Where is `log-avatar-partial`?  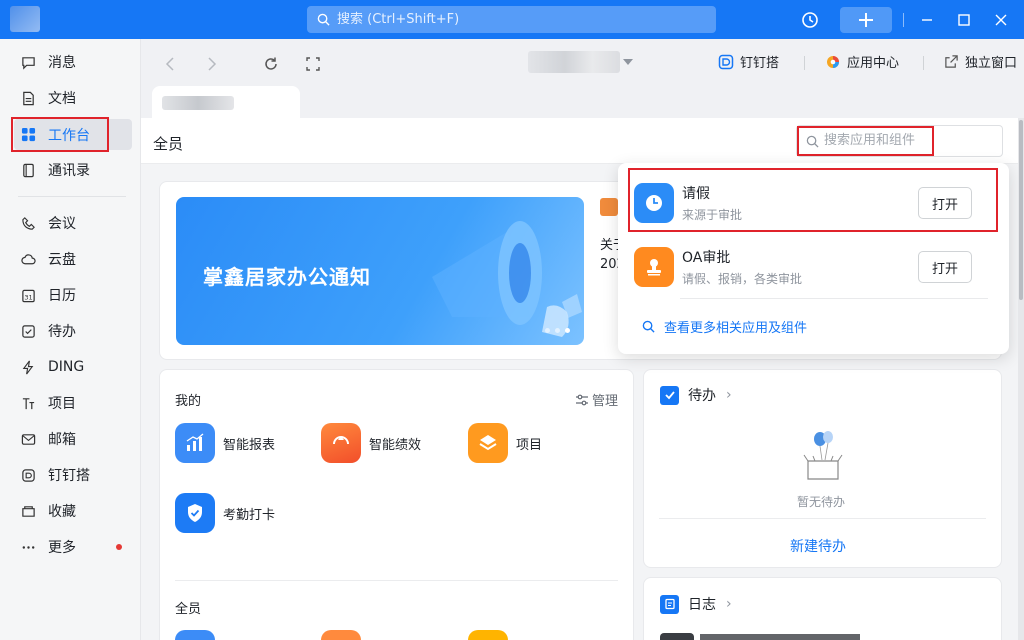 log-avatar-partial is located at coordinates (677, 636).